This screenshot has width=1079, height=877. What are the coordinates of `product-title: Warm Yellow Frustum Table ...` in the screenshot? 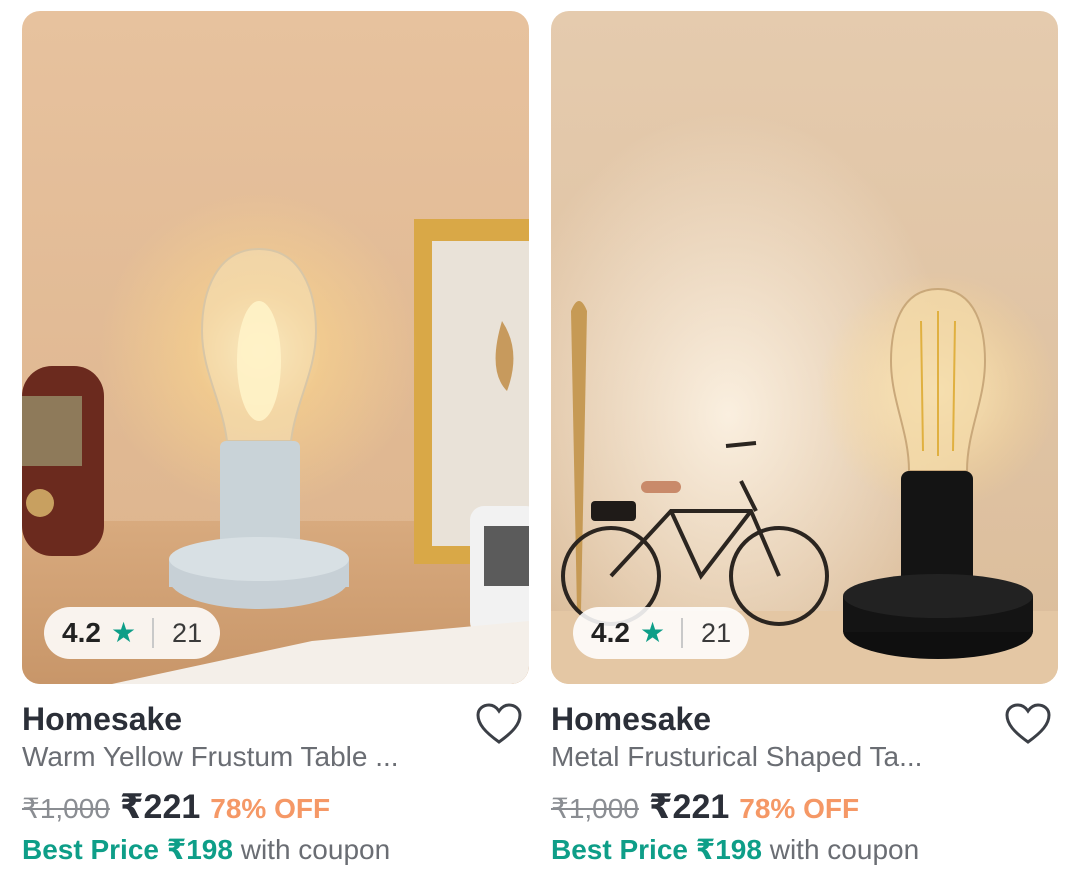 It's located at (237, 757).